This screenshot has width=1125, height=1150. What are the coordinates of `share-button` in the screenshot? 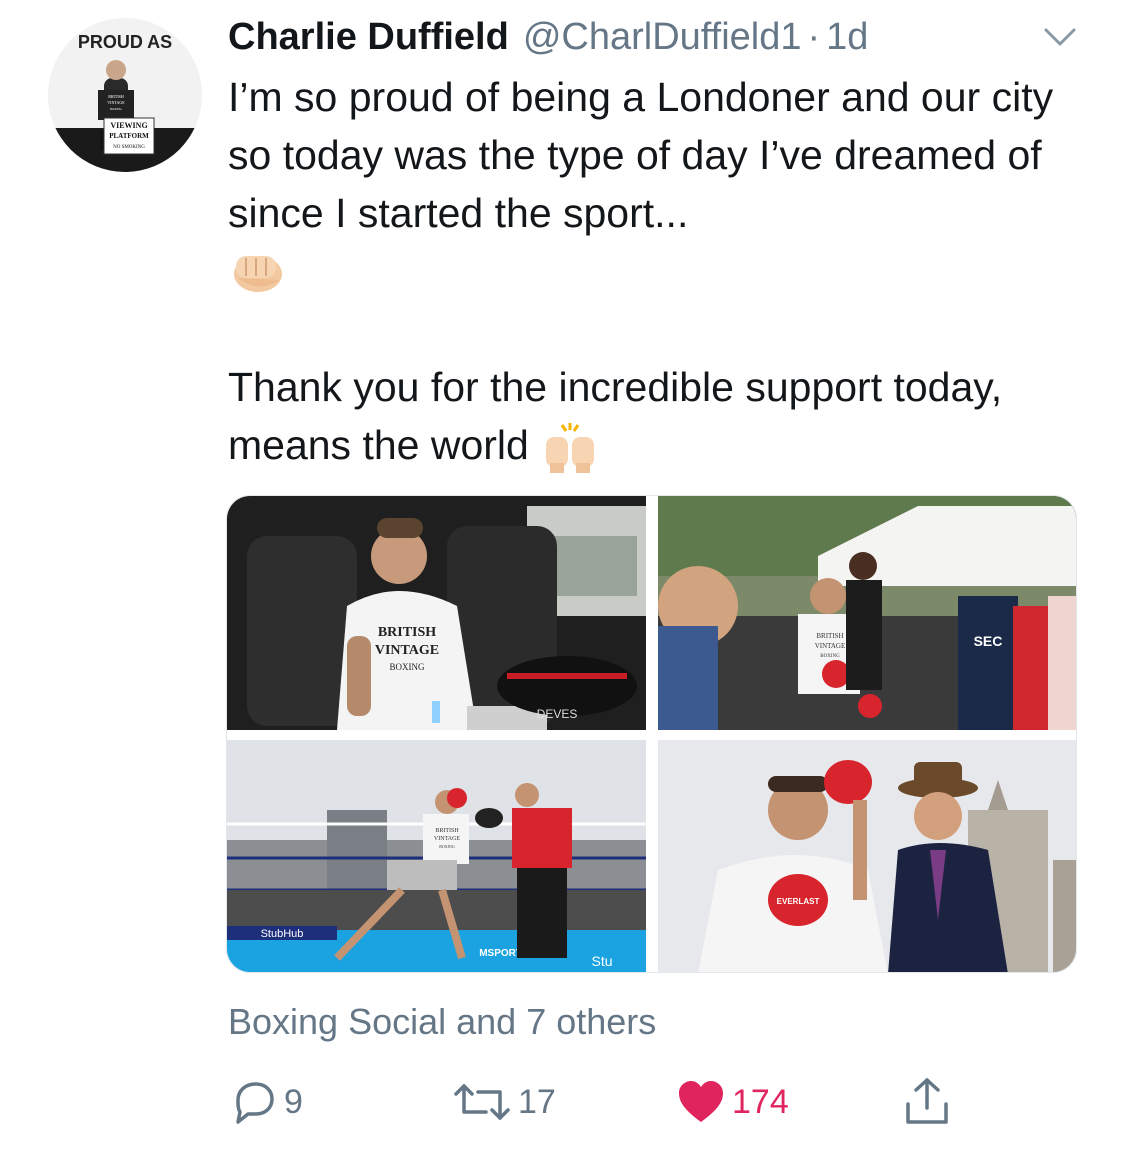 It's located at (927, 1102).